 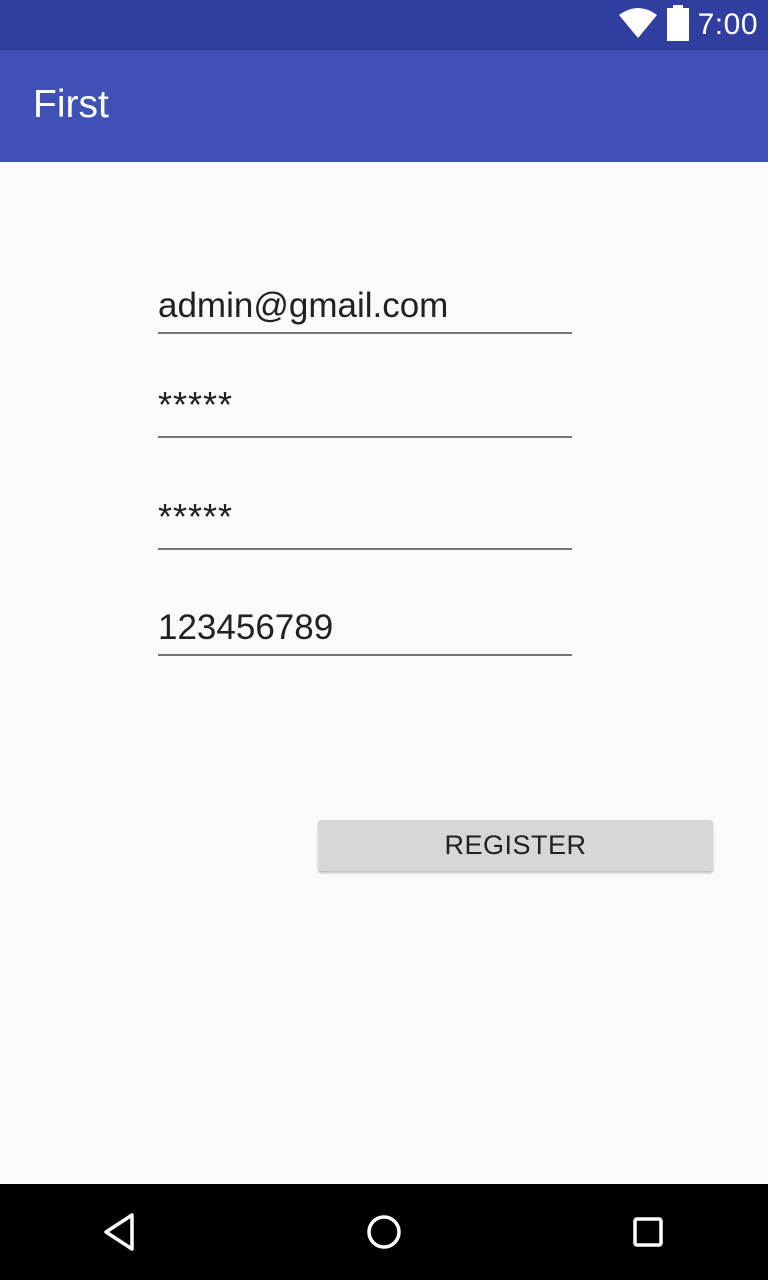 I want to click on app-bar: First, so click(x=384, y=106).